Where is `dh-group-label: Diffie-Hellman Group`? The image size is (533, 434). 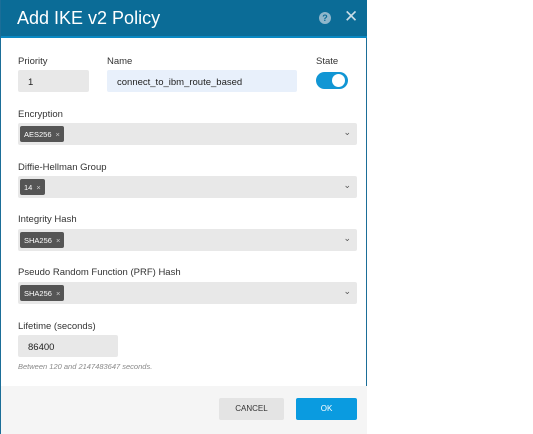 dh-group-label: Diffie-Hellman Group is located at coordinates (62, 167).